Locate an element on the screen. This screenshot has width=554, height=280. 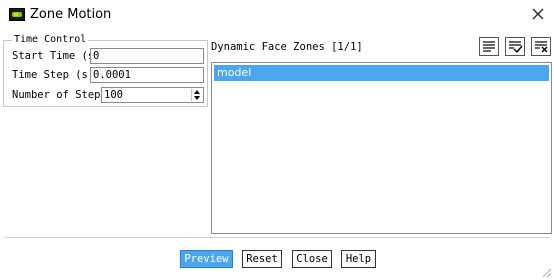
window-title: Zone Motion is located at coordinates (71, 14).